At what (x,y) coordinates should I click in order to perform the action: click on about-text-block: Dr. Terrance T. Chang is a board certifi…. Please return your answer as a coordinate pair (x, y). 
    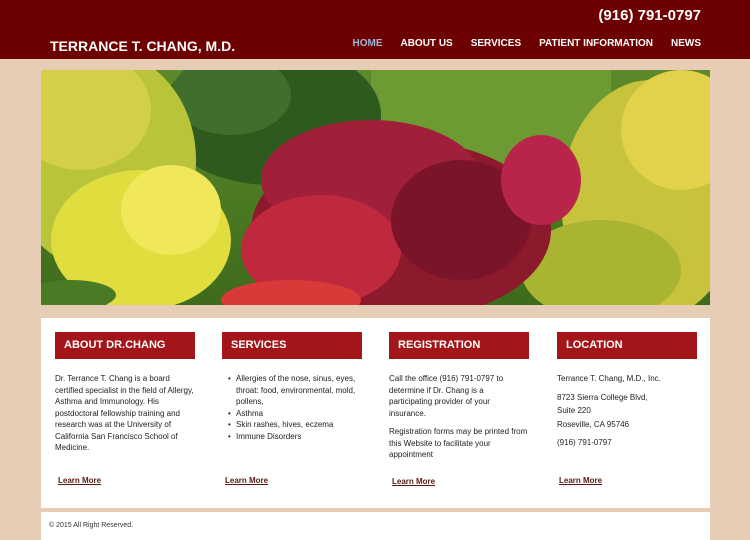
    Looking at the image, I should click on (125, 413).